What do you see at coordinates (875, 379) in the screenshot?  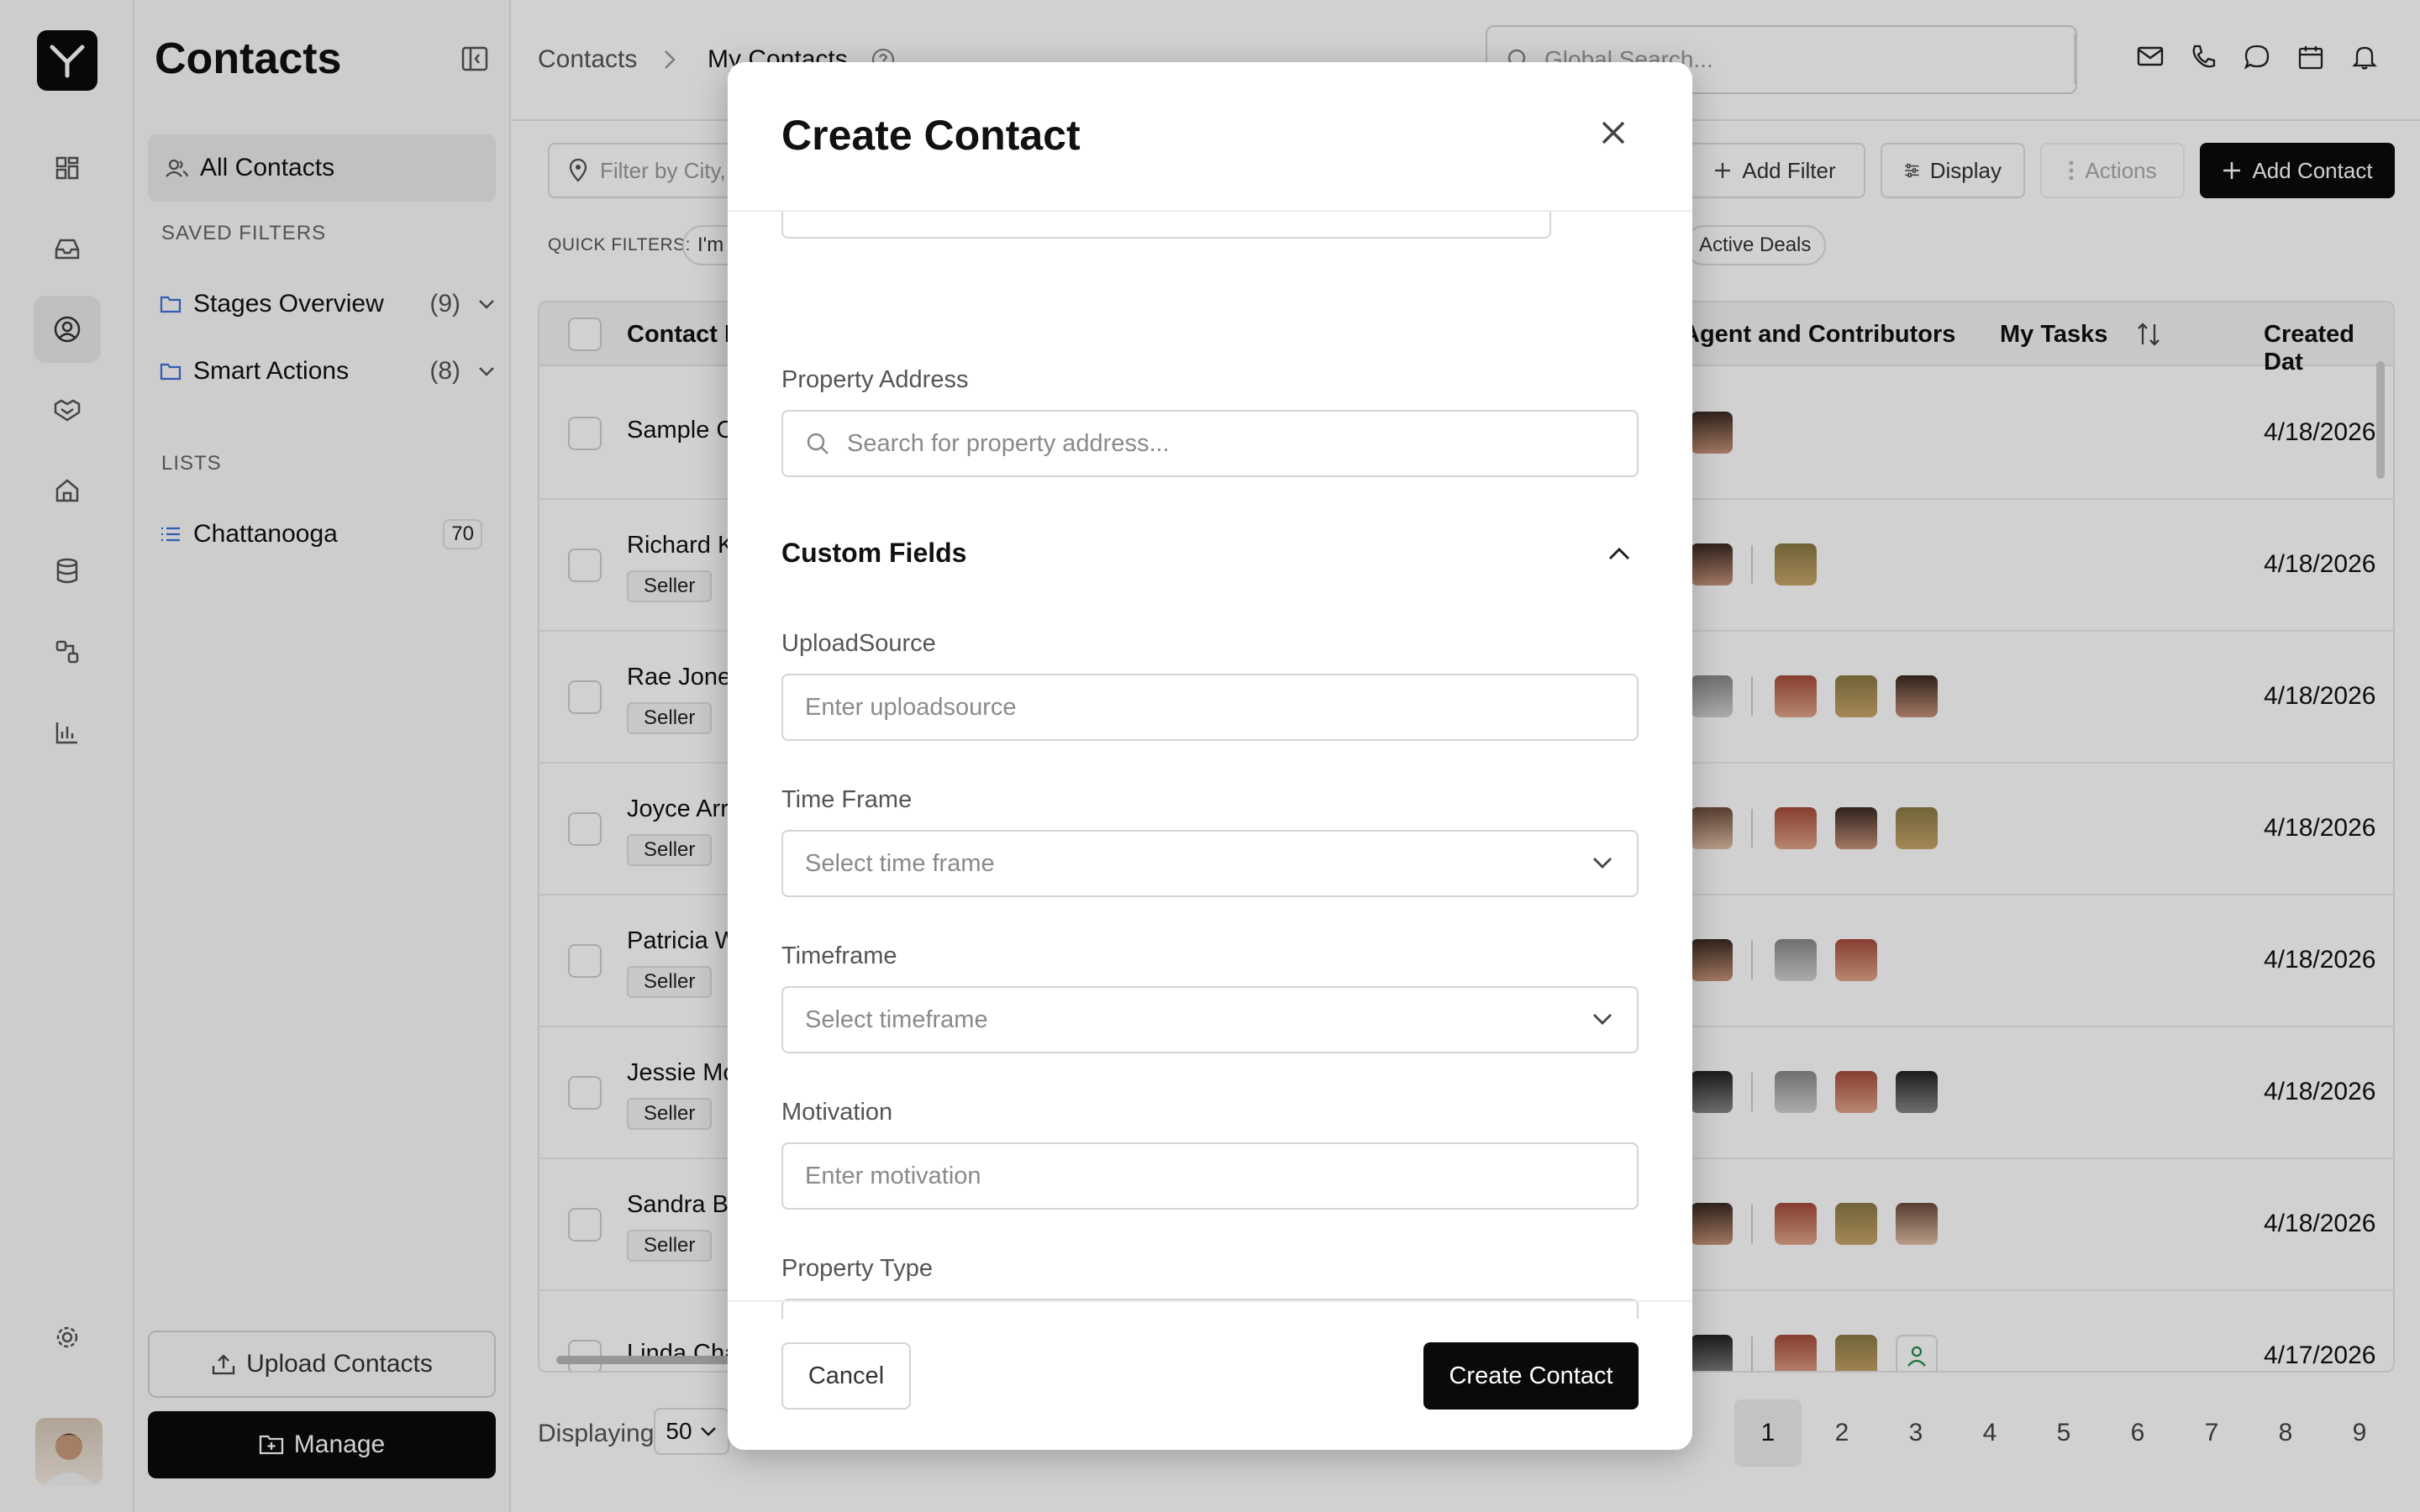 I see `property-address-label: Property Address` at bounding box center [875, 379].